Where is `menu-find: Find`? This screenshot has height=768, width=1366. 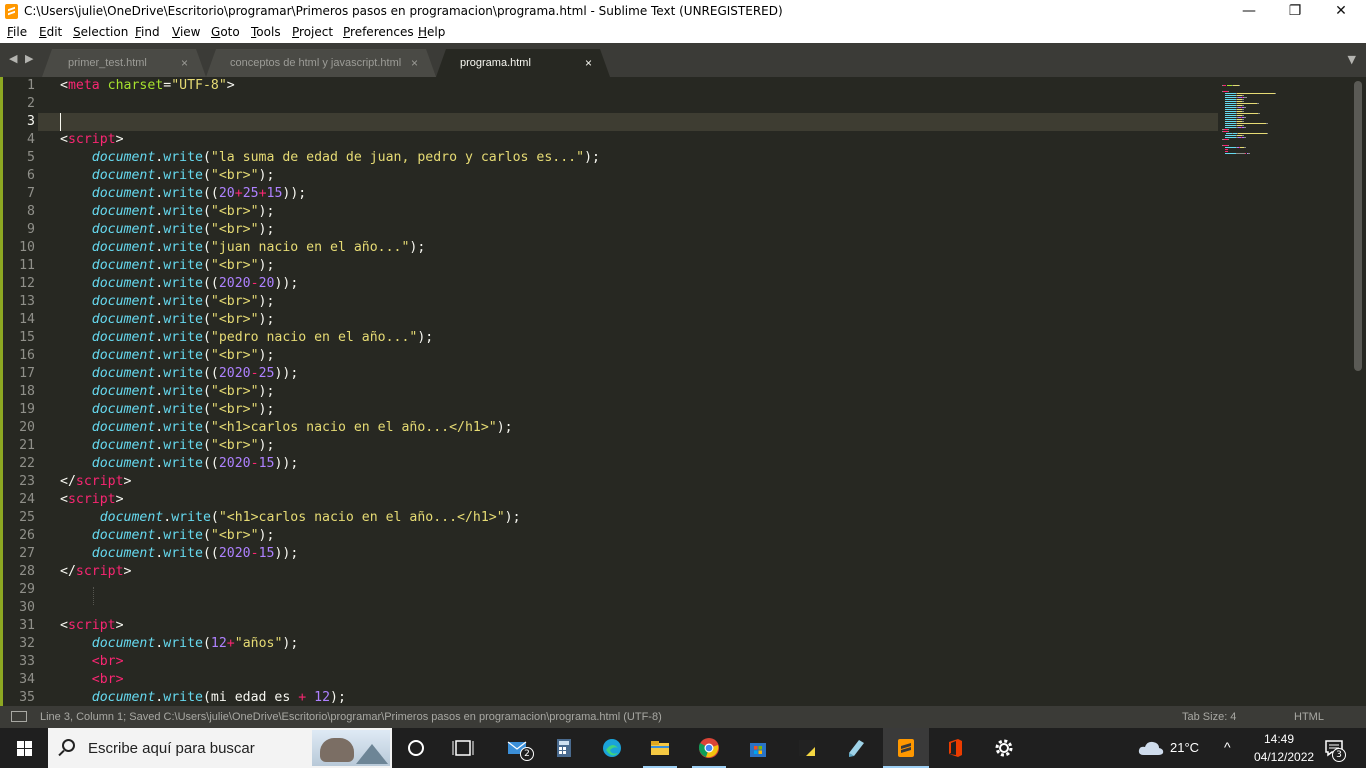
menu-find: Find is located at coordinates (147, 32).